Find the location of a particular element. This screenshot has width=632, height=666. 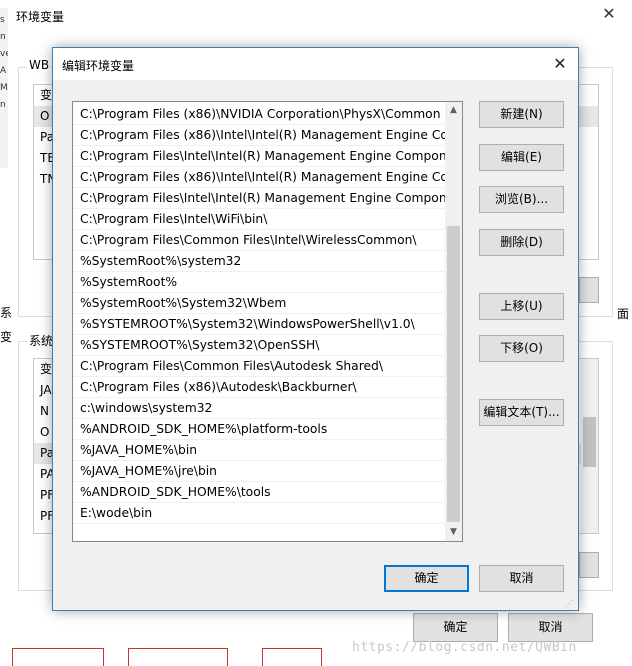

bg-edge-label: 系 is located at coordinates (6, 313).